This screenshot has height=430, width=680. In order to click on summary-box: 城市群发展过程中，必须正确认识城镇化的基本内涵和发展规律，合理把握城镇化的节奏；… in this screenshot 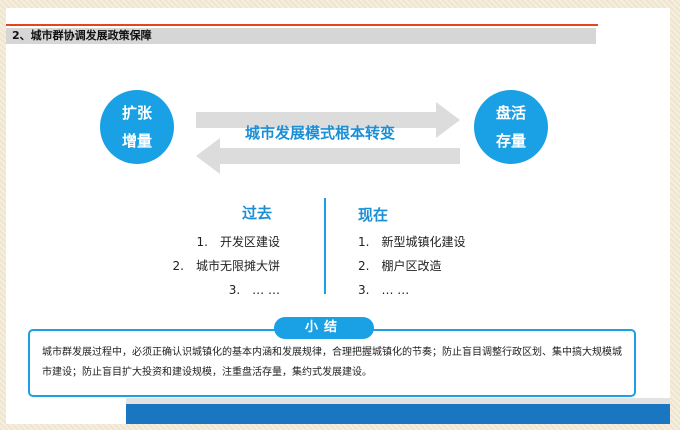, I will do `click(332, 363)`.